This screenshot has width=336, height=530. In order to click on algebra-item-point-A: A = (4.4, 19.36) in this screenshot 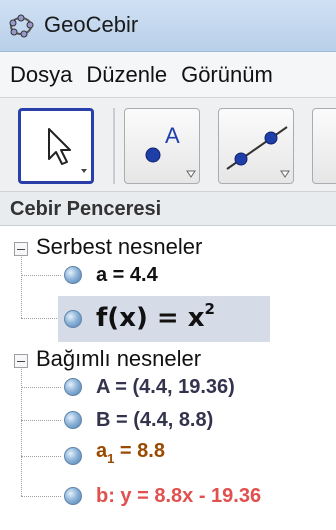, I will do `click(165, 387)`.